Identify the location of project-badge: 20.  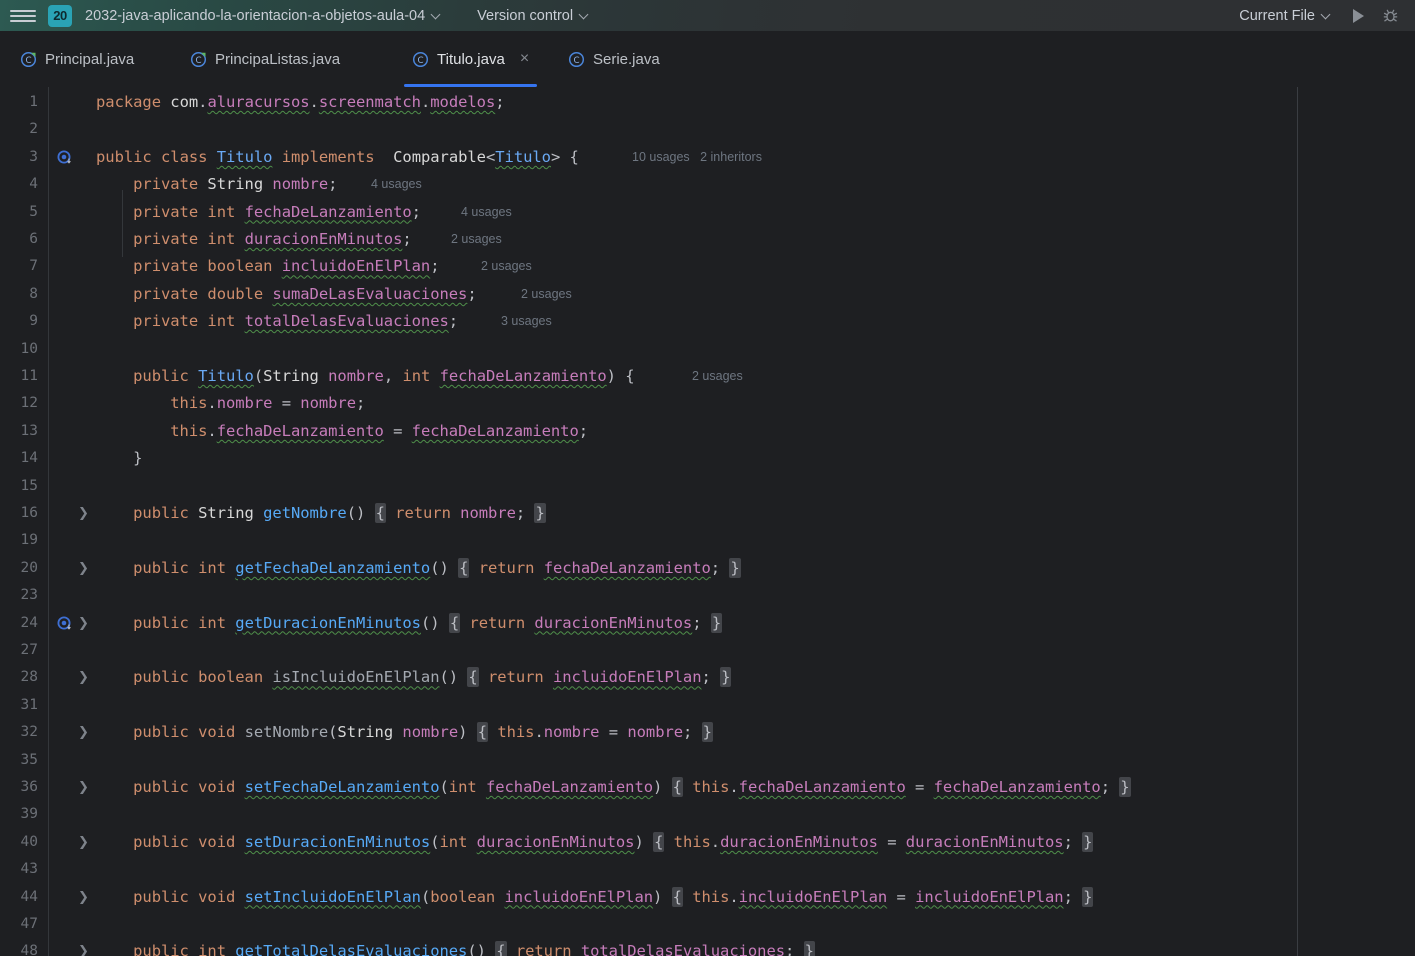
(60, 15).